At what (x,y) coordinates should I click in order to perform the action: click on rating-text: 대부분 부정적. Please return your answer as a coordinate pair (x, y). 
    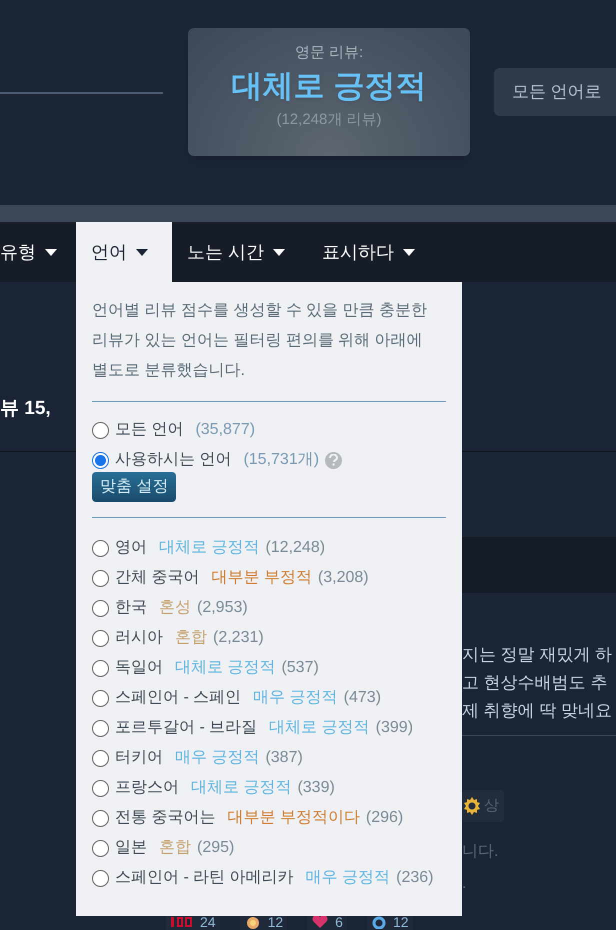
    Looking at the image, I should click on (261, 578).